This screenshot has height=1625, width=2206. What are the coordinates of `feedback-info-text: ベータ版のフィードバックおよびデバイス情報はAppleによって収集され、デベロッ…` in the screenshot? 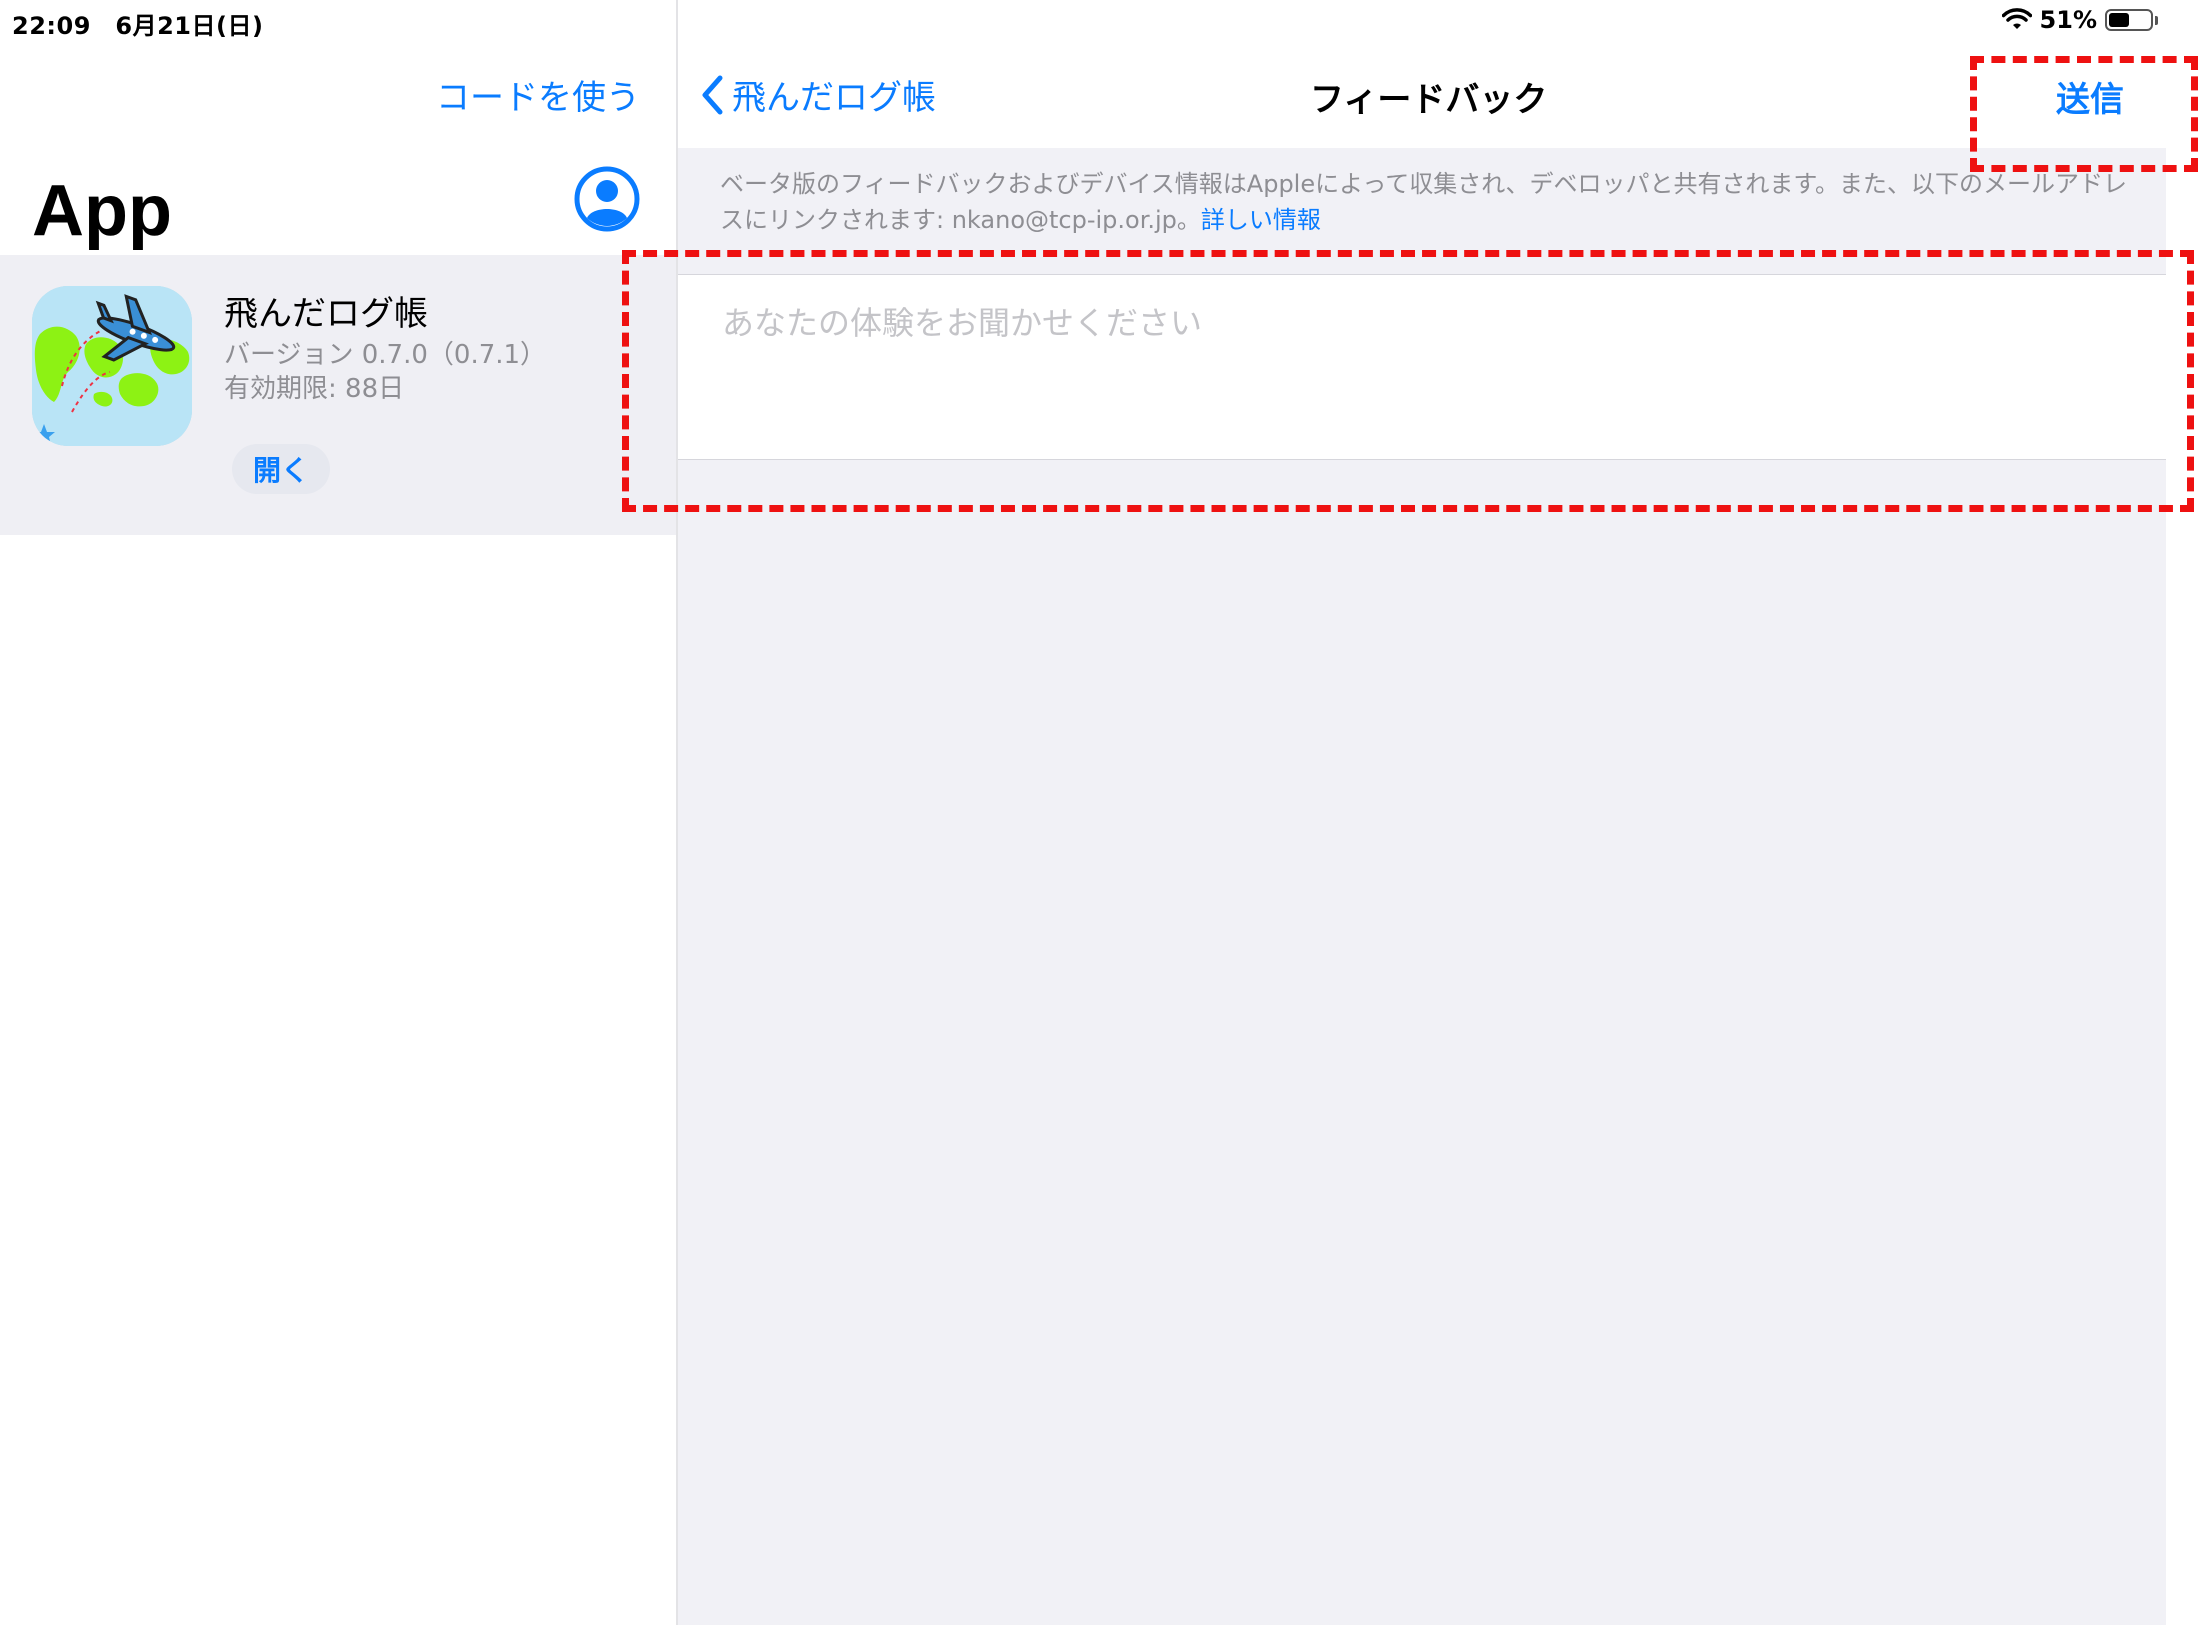 It's located at (1430, 202).